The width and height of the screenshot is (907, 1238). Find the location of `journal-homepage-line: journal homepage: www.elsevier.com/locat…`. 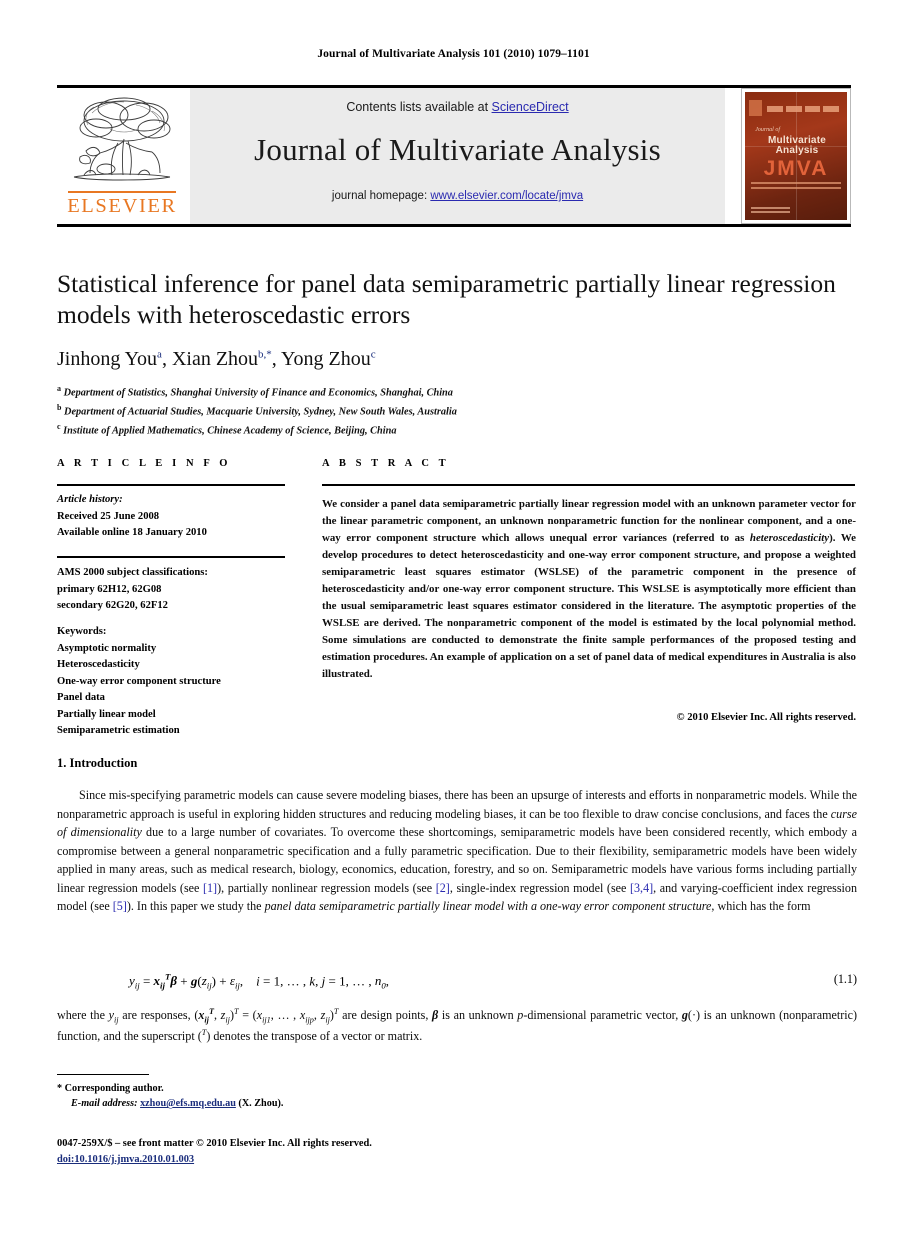

journal-homepage-line: journal homepage: www.elsevier.com/locat… is located at coordinates (457, 196).